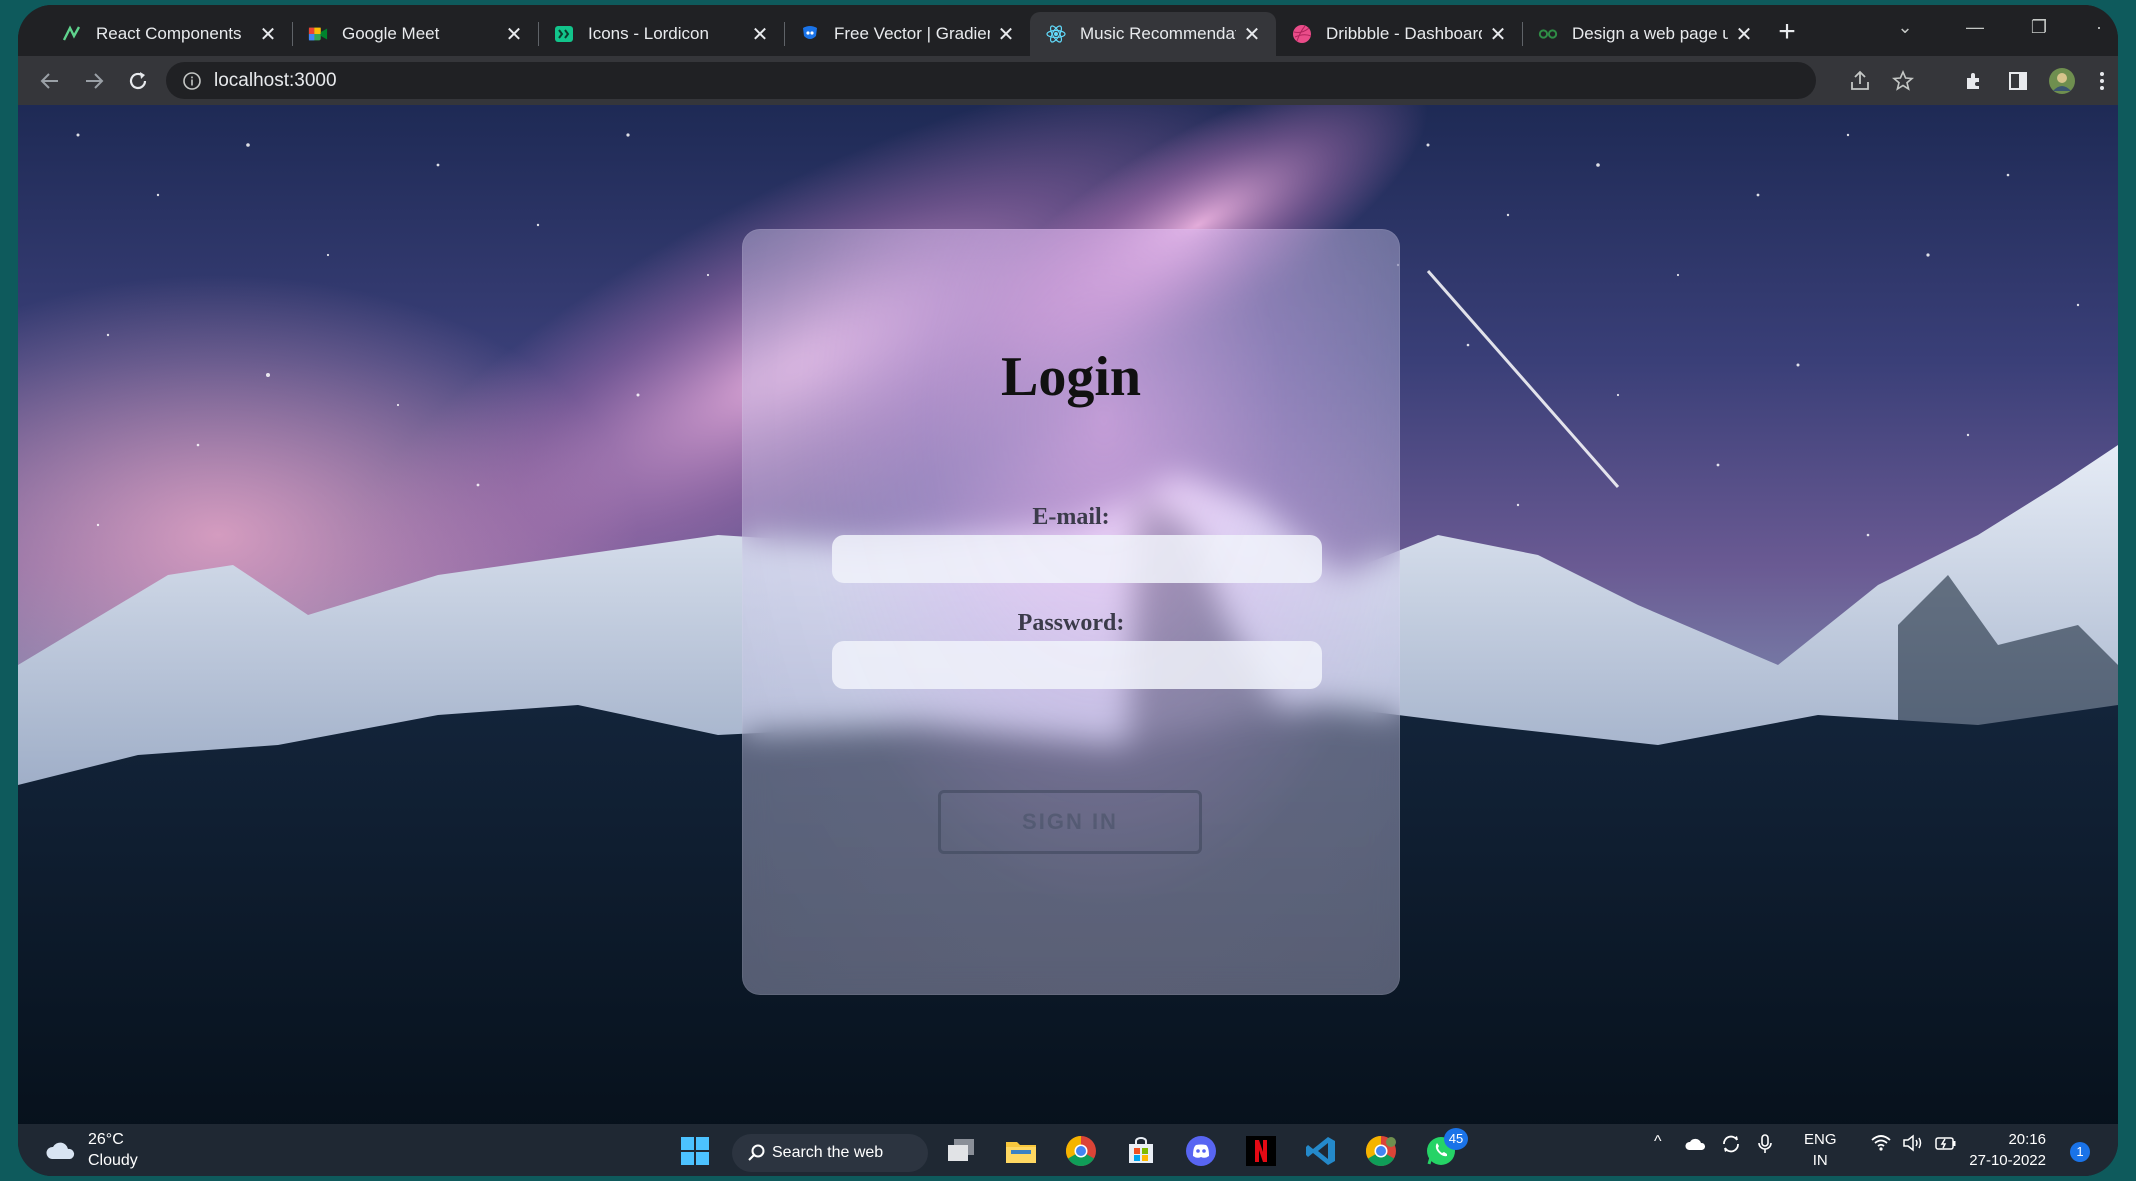  What do you see at coordinates (1381, 1151) in the screenshot?
I see `chrome-active-icon` at bounding box center [1381, 1151].